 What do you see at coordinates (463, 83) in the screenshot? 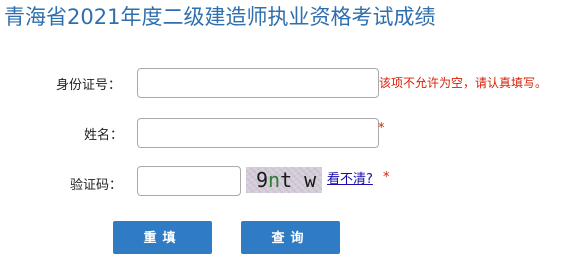
I see `id-number-error: 该项不允许为空，请认真填写。` at bounding box center [463, 83].